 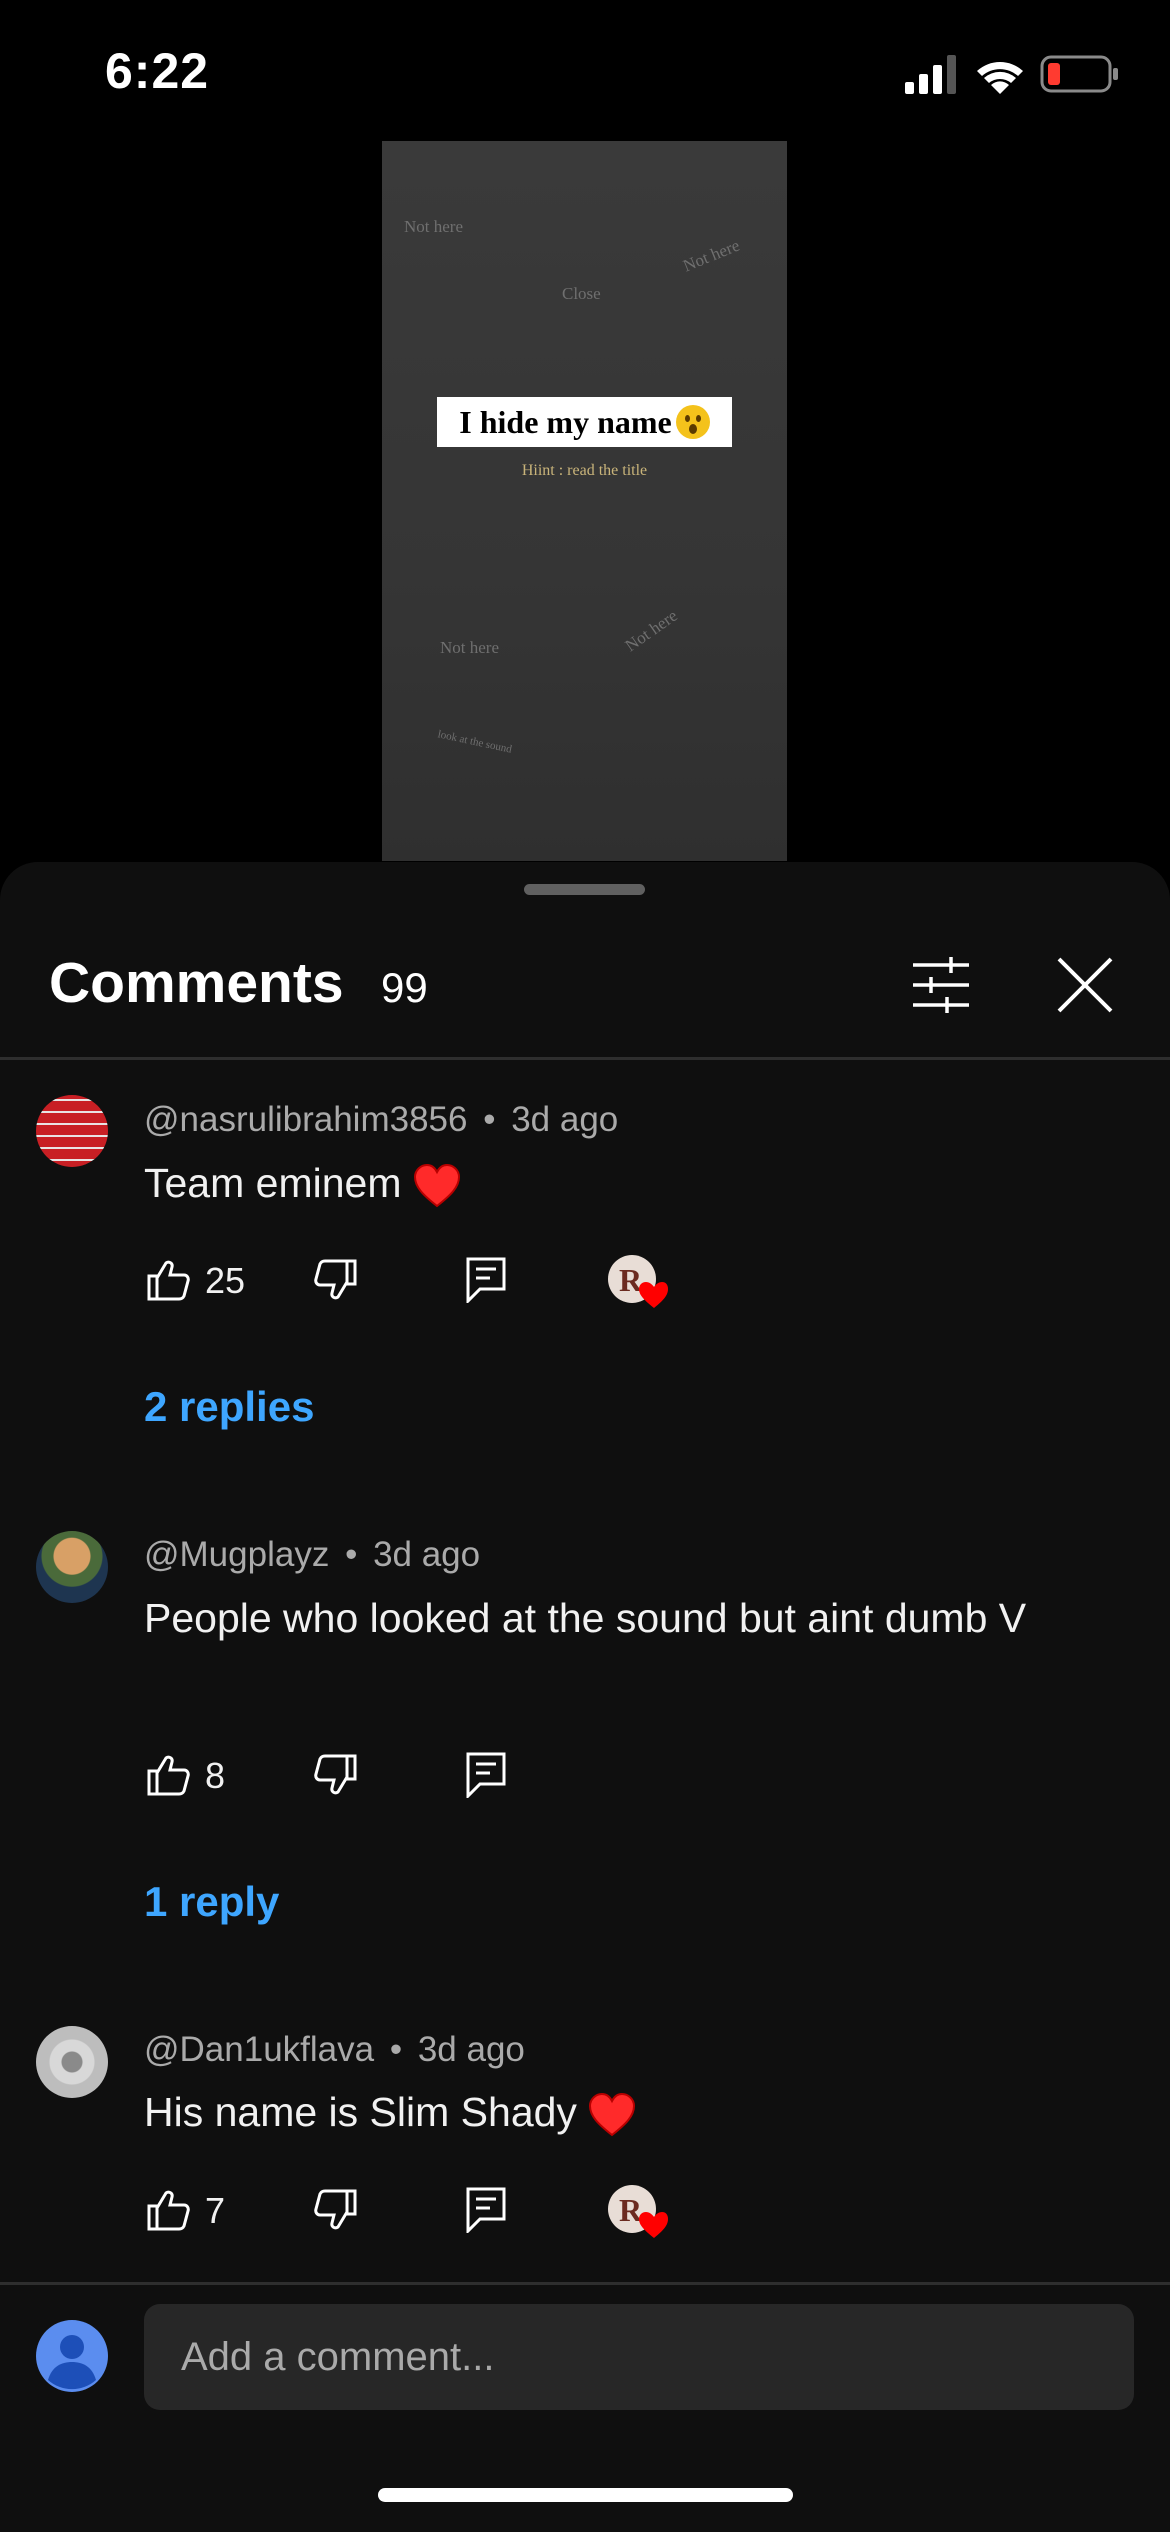 What do you see at coordinates (273, 1183) in the screenshot?
I see `comment-text-content: Team eminem` at bounding box center [273, 1183].